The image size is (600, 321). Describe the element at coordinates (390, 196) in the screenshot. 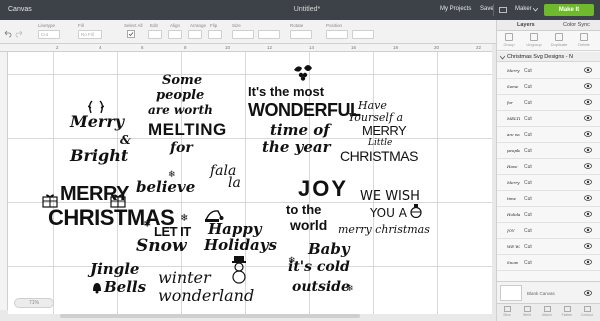

I see `we-wish-line1: WE WISH` at that location.